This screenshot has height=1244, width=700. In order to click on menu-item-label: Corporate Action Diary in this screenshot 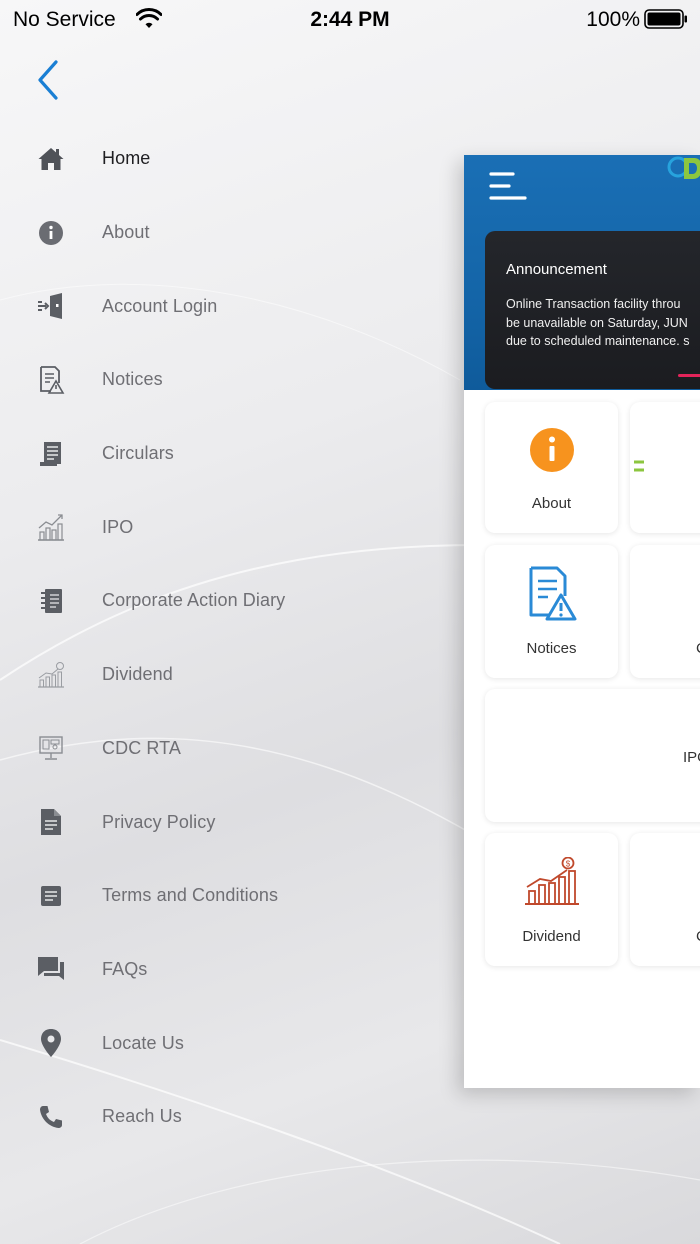, I will do `click(194, 600)`.